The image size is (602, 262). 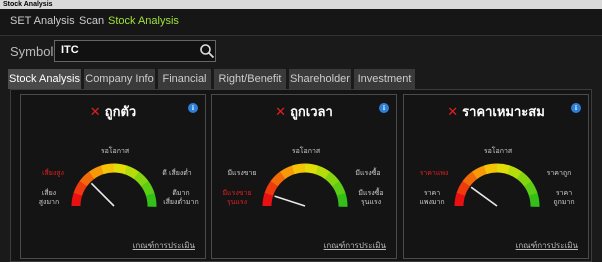 What do you see at coordinates (564, 197) in the screenshot?
I see `label-right-lower: ราคา ถูกมาก` at bounding box center [564, 197].